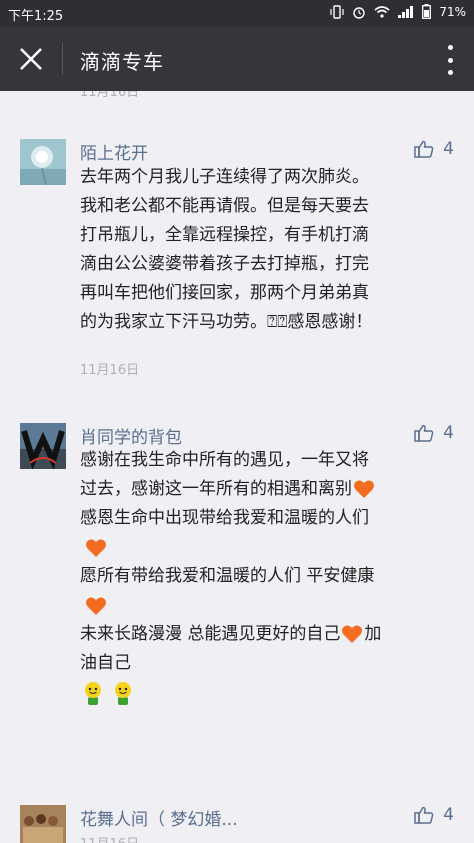  I want to click on comment-text-line: 打吊瓶儿，全靠远程操控，有手机打滴, so click(224, 235).